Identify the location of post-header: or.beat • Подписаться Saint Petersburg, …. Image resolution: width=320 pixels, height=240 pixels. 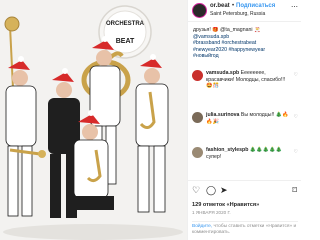
(244, 11).